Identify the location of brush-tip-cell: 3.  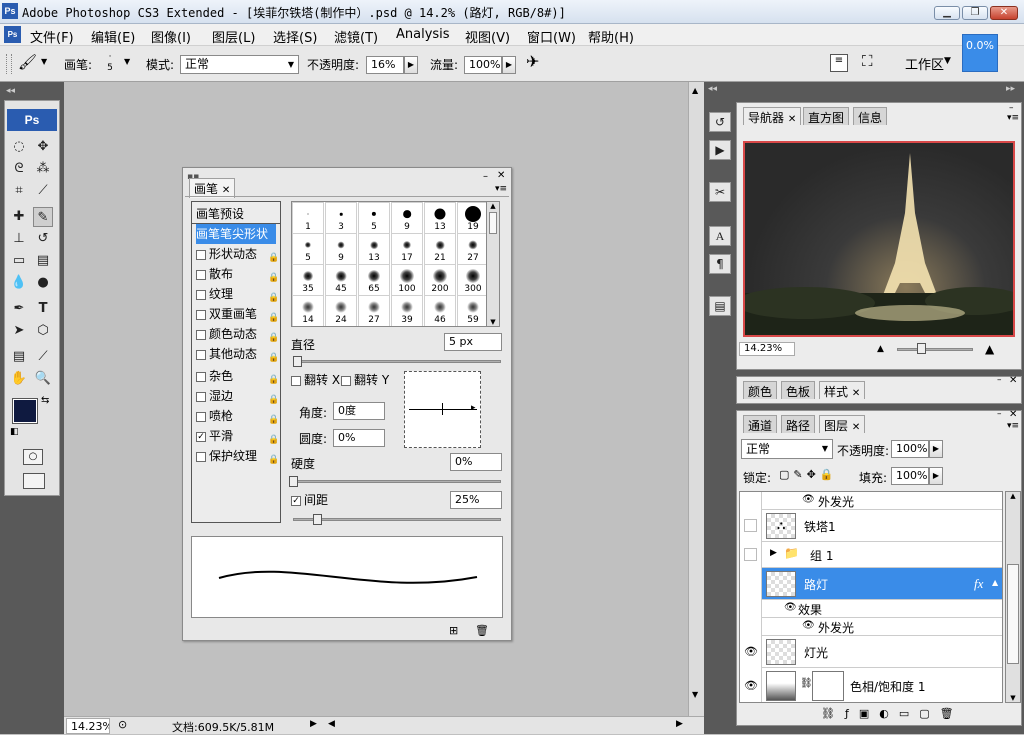
(341, 218).